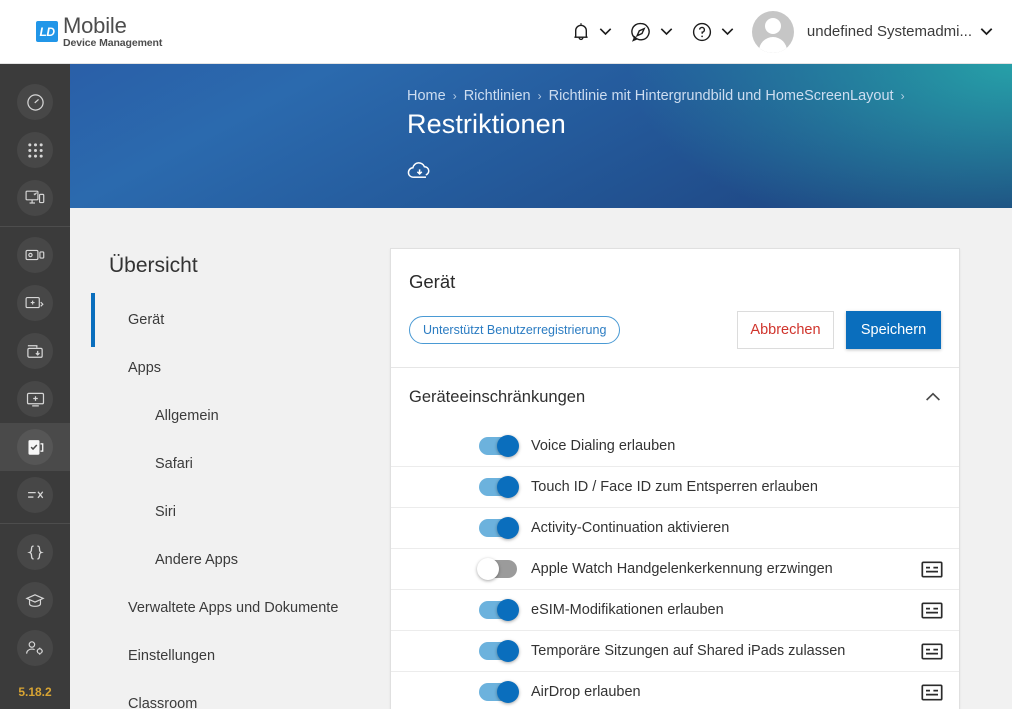 The image size is (1012, 709). I want to click on user-gear-icon, so click(35, 648).